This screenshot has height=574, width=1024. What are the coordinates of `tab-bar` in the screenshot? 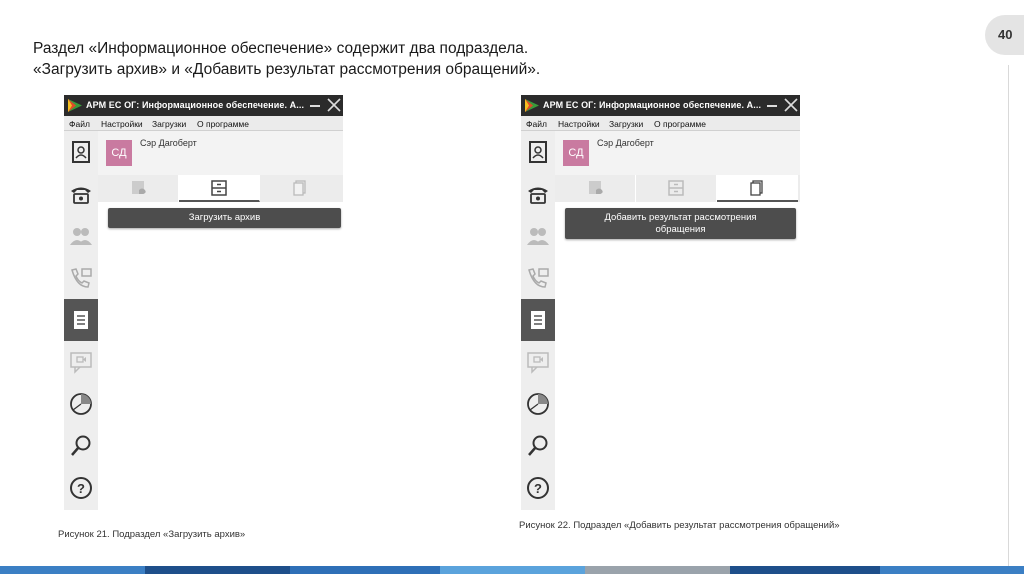 It's located at (220, 188).